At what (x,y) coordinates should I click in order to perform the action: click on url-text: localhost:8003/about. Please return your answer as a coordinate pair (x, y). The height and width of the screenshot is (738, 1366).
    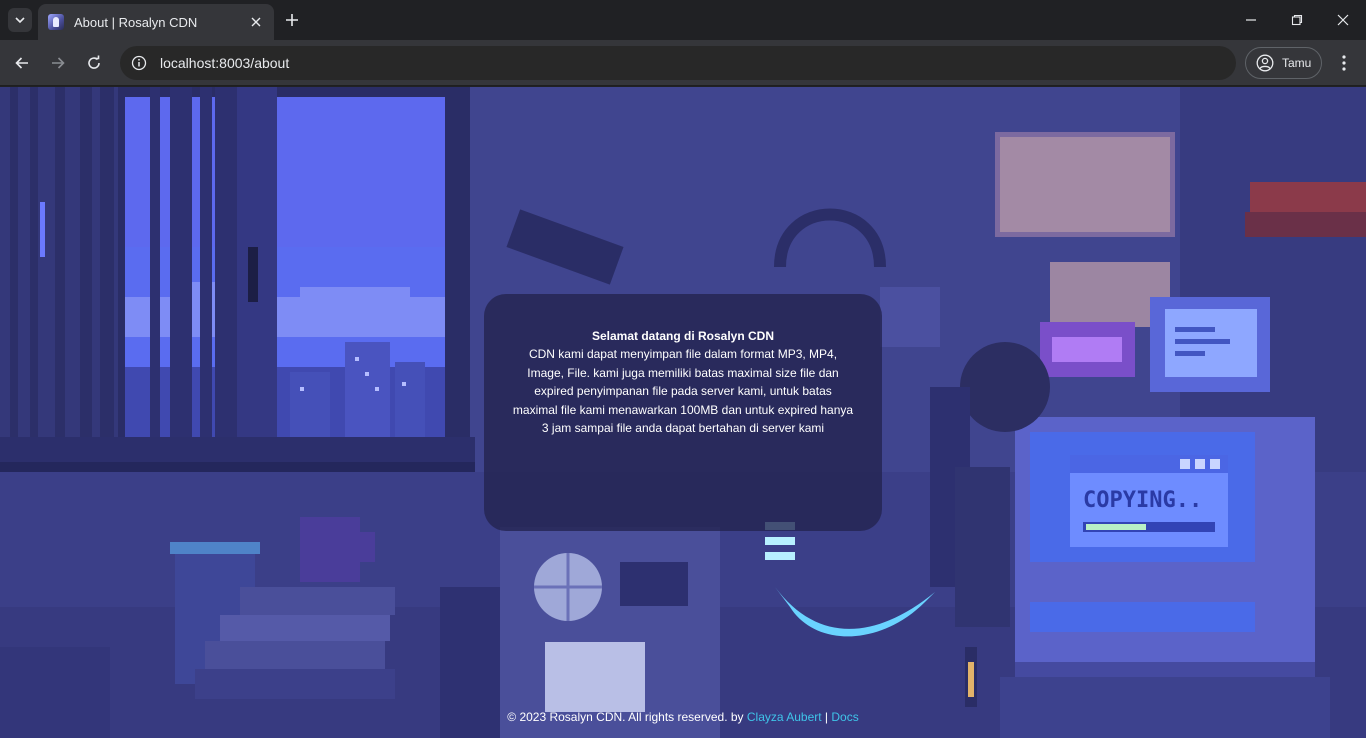
    Looking at the image, I should click on (224, 63).